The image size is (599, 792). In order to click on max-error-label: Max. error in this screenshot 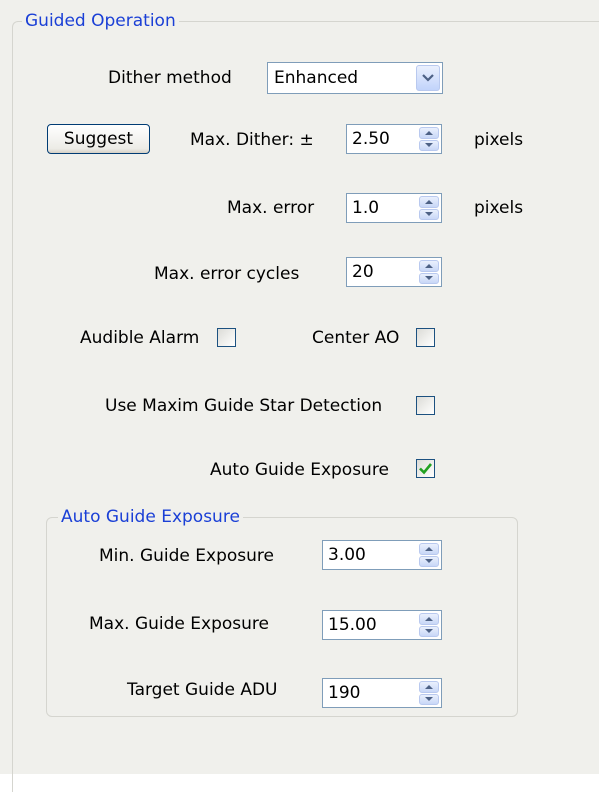, I will do `click(271, 208)`.